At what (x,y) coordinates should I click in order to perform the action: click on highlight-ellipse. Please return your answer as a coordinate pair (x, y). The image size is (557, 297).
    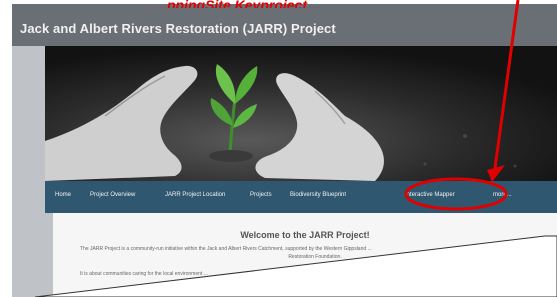
    Looking at the image, I should click on (456, 194).